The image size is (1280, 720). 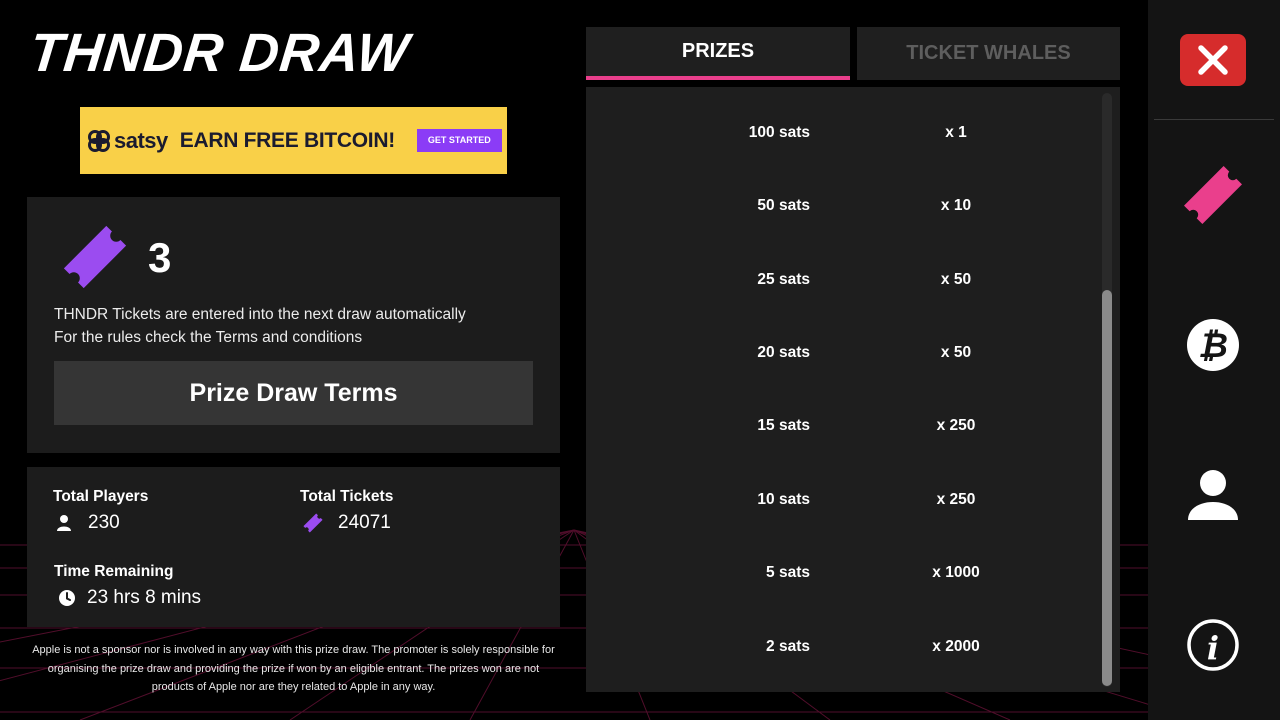 What do you see at coordinates (67, 598) in the screenshot?
I see `clock-icon` at bounding box center [67, 598].